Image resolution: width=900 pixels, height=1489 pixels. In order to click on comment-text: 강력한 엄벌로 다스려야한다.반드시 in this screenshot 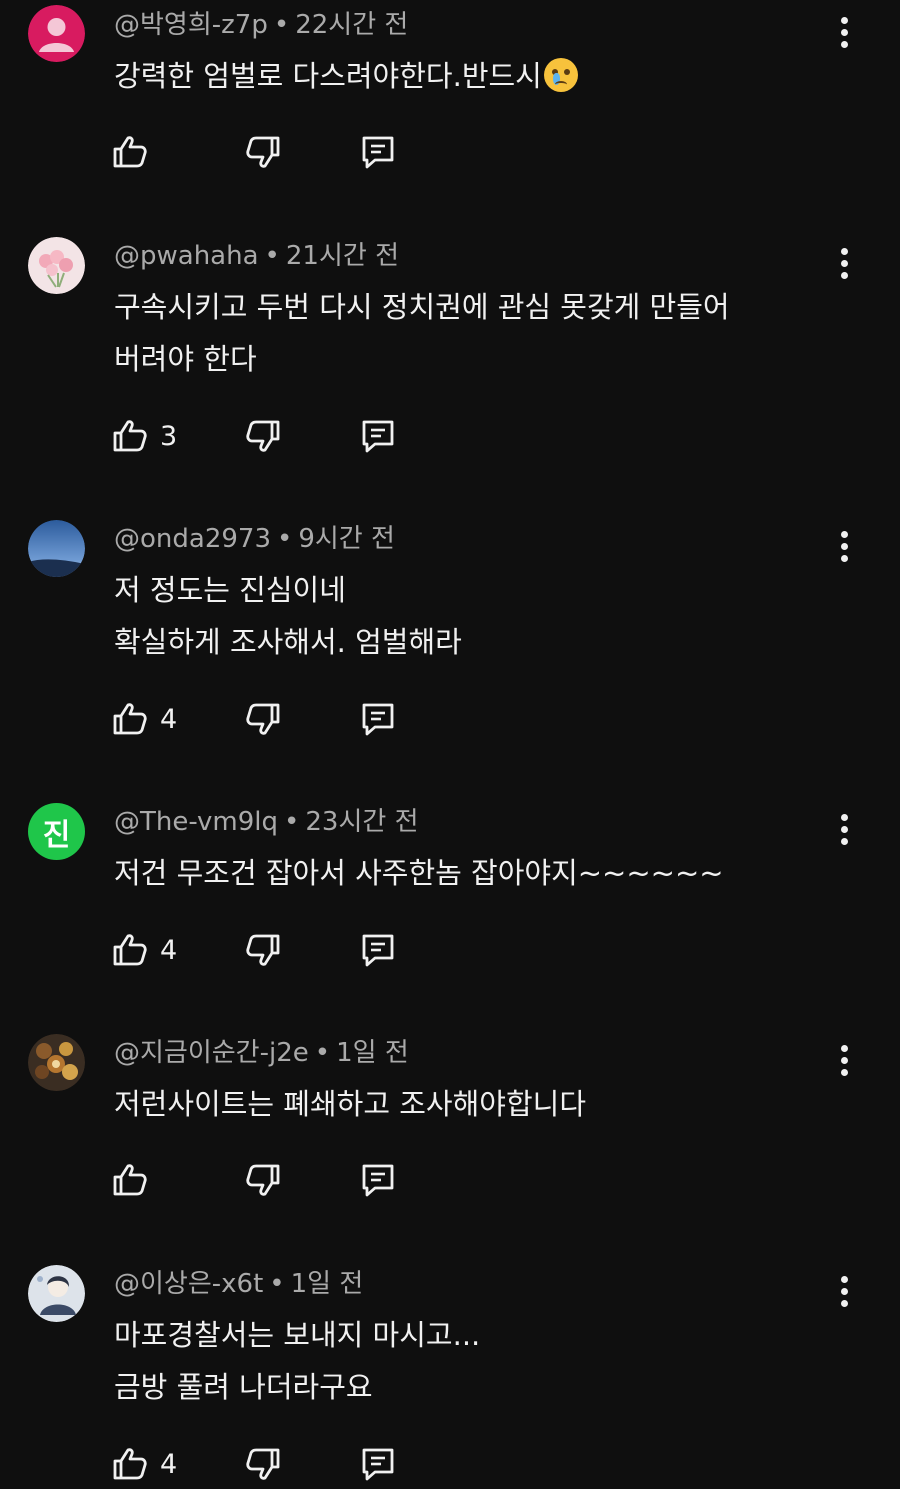, I will do `click(464, 76)`.